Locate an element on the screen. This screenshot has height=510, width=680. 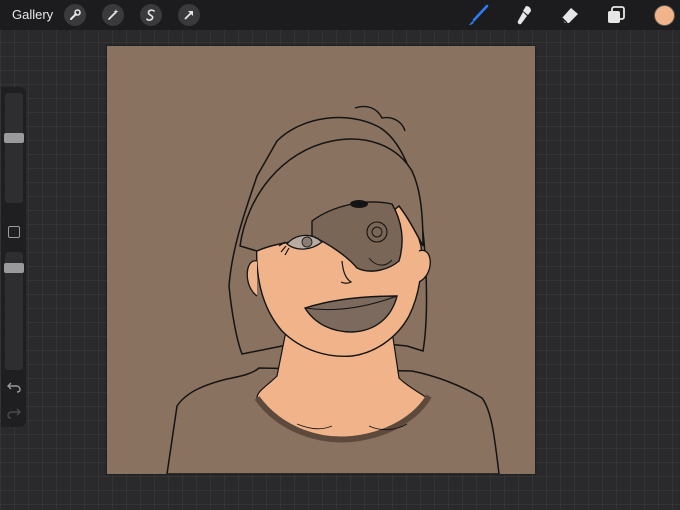
left-sidebar is located at coordinates (13, 257).